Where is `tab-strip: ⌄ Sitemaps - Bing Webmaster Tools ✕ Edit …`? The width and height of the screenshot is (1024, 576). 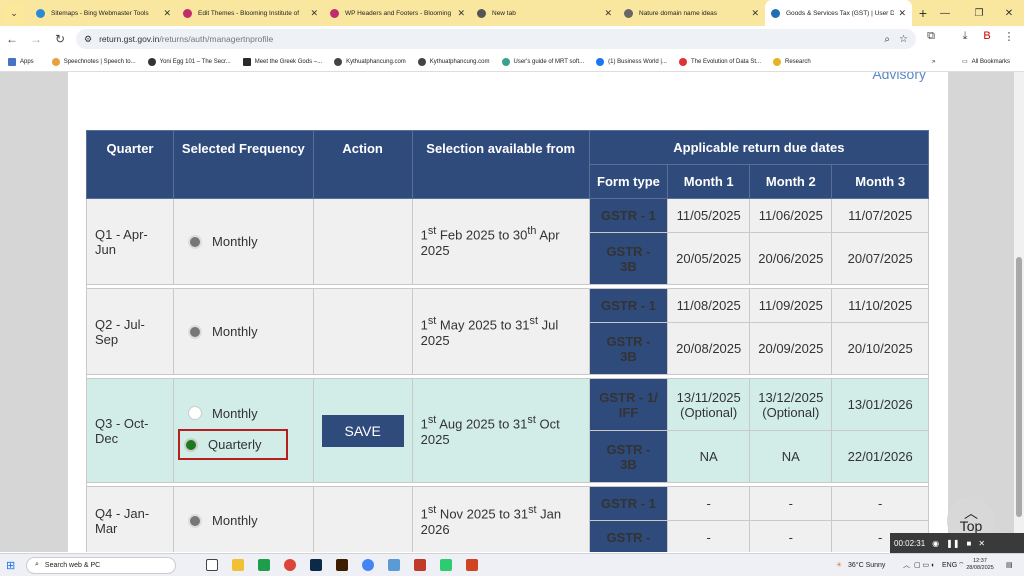 tab-strip: ⌄ Sitemaps - Bing Webmaster Tools ✕ Edit … is located at coordinates (512, 13).